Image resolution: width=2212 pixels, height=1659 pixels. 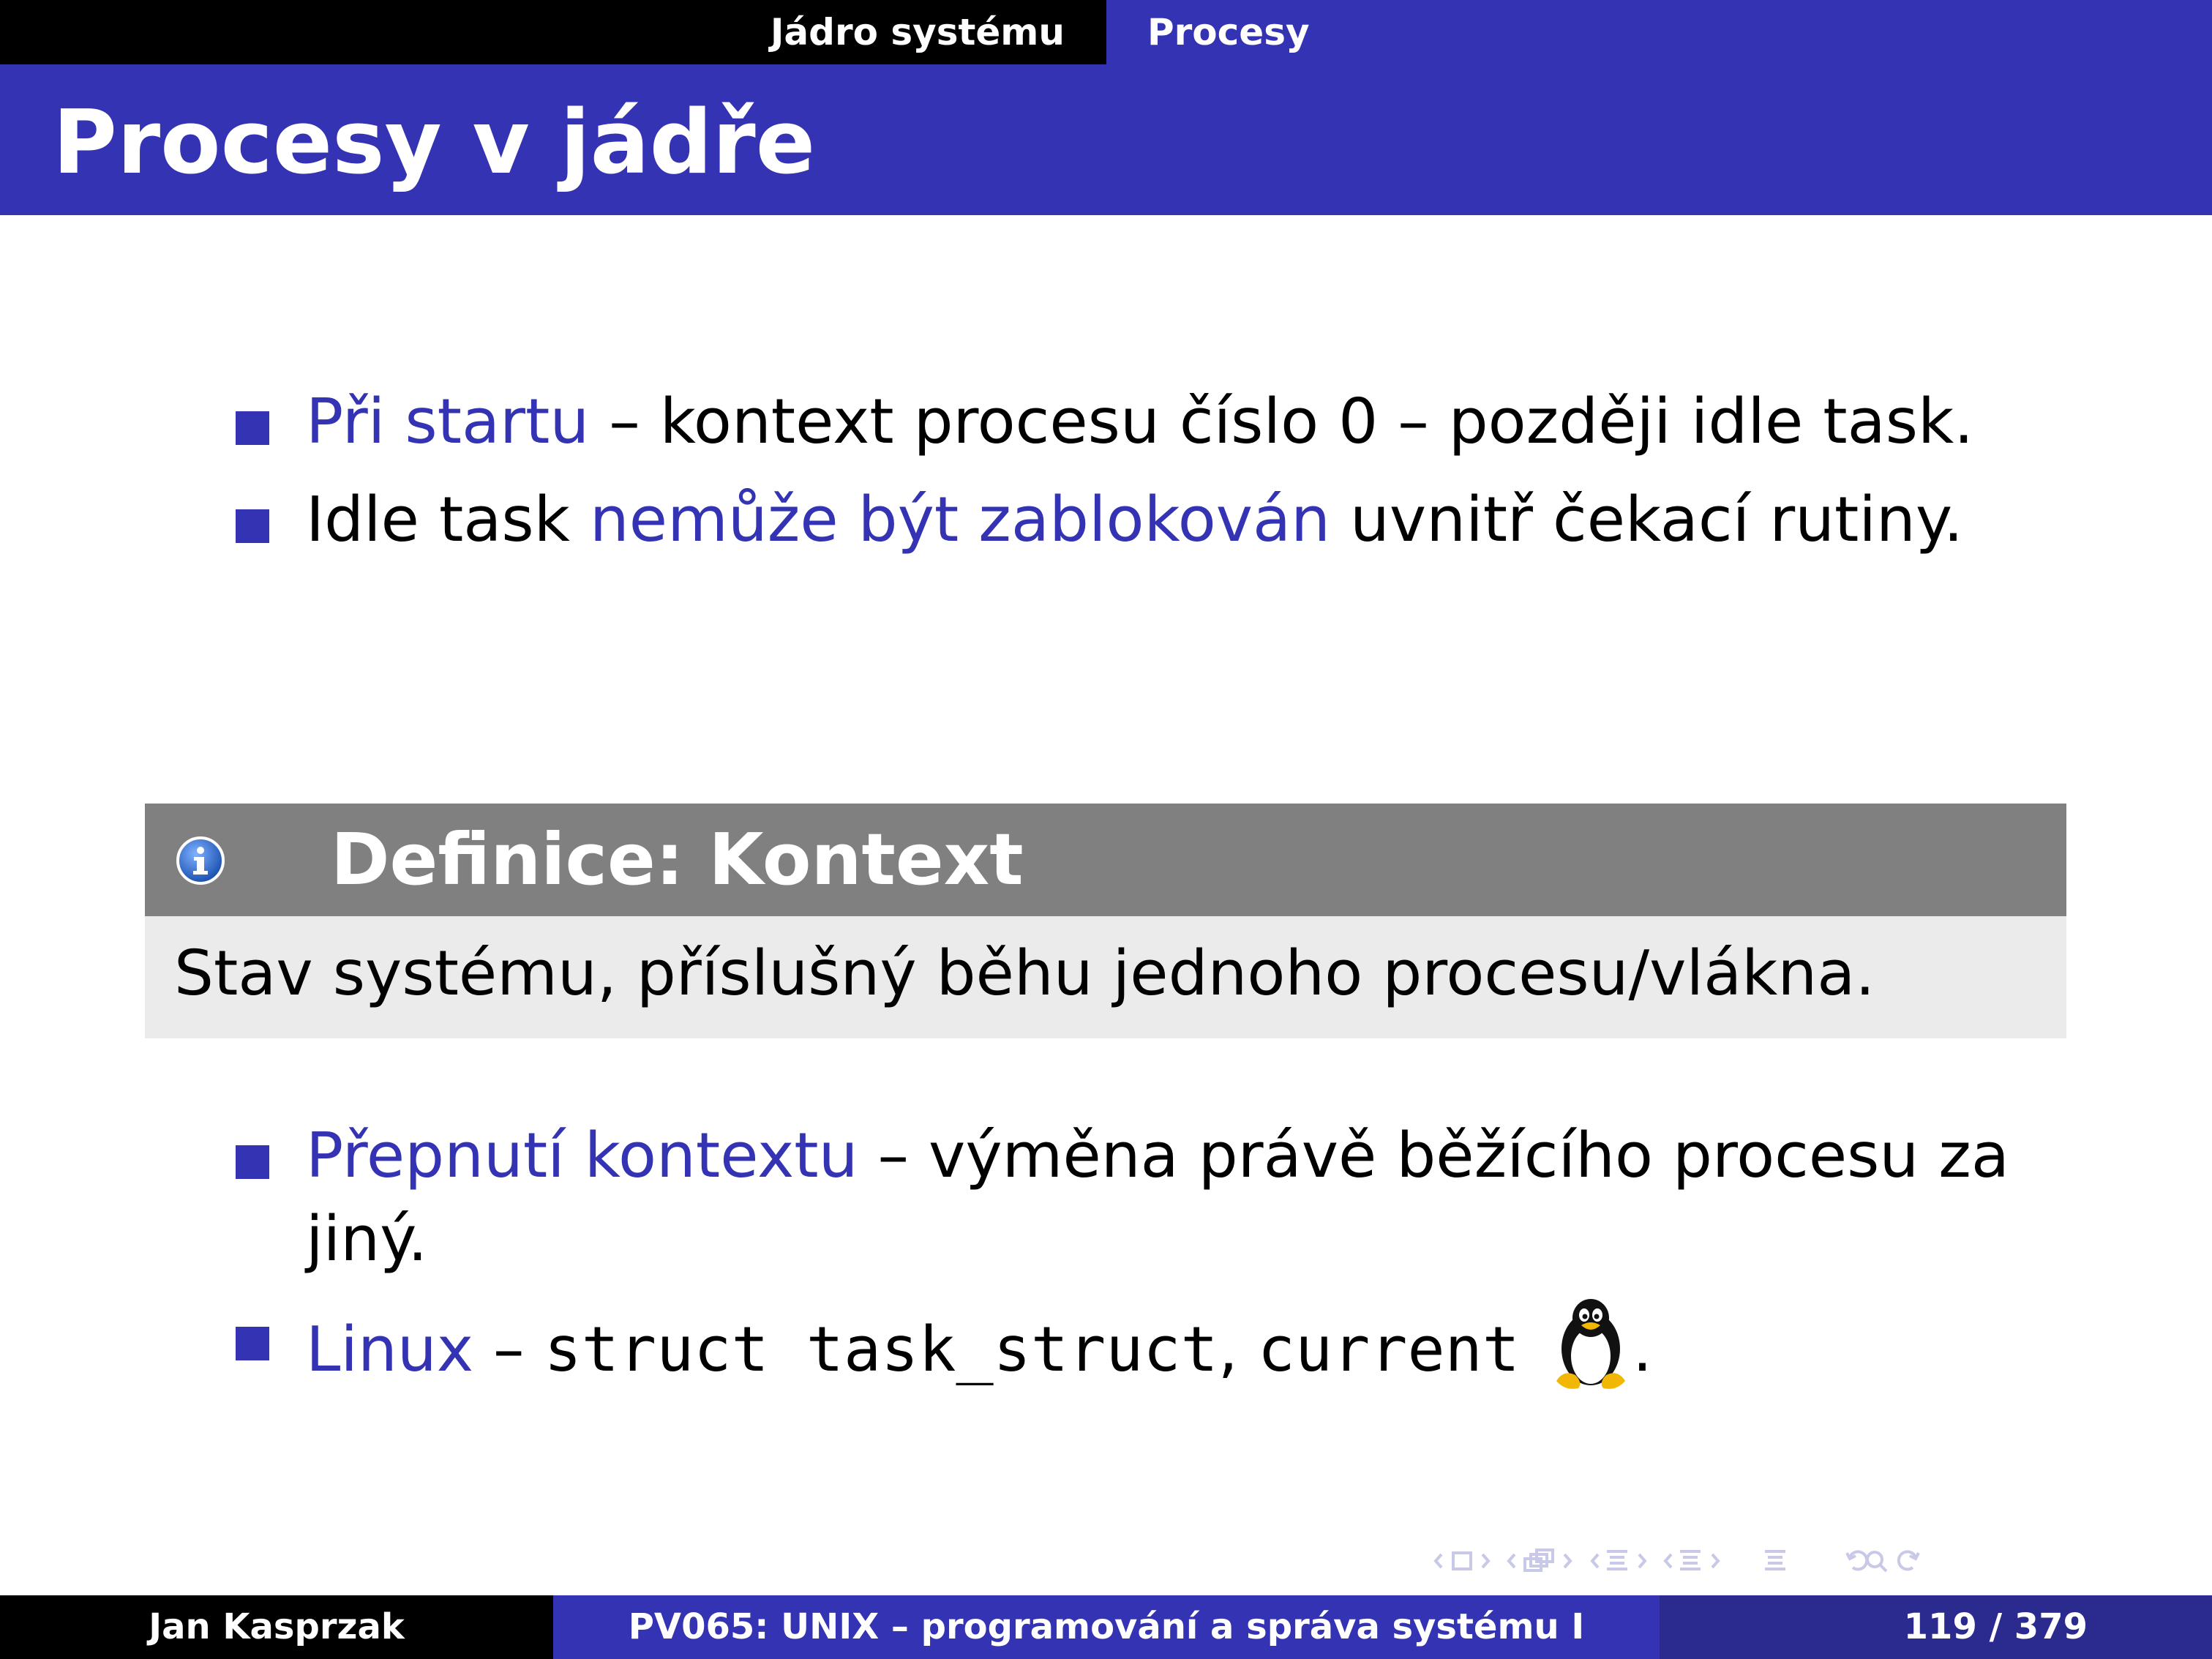 What do you see at coordinates (1642, 1561) in the screenshot?
I see `nav-section-forward-icon` at bounding box center [1642, 1561].